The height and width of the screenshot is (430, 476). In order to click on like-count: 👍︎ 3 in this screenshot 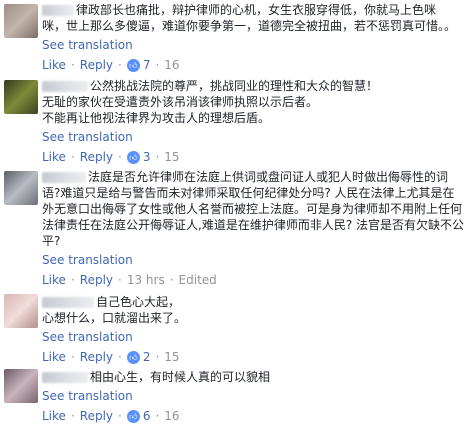, I will do `click(138, 157)`.